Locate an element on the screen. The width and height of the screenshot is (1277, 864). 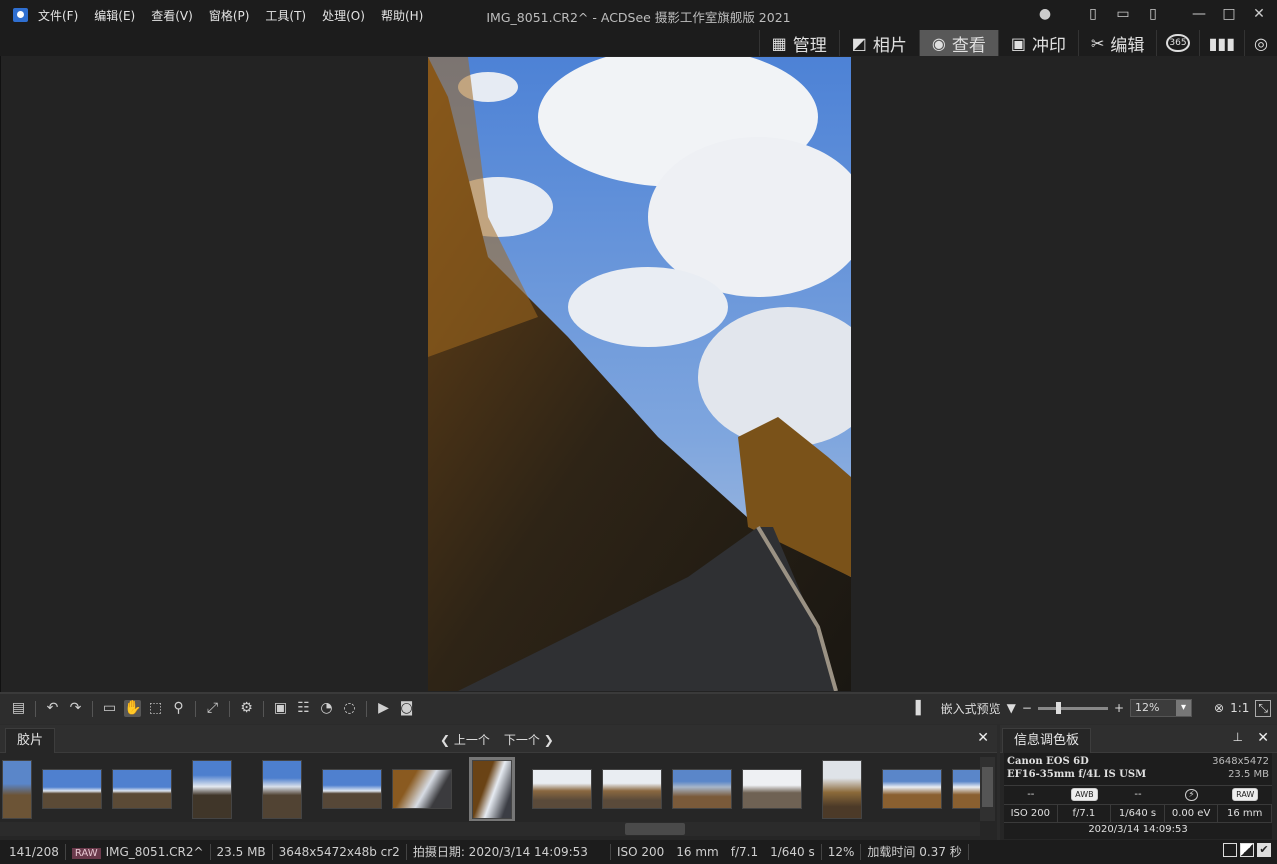
scrollbar-thumb is located at coordinates (655, 829).